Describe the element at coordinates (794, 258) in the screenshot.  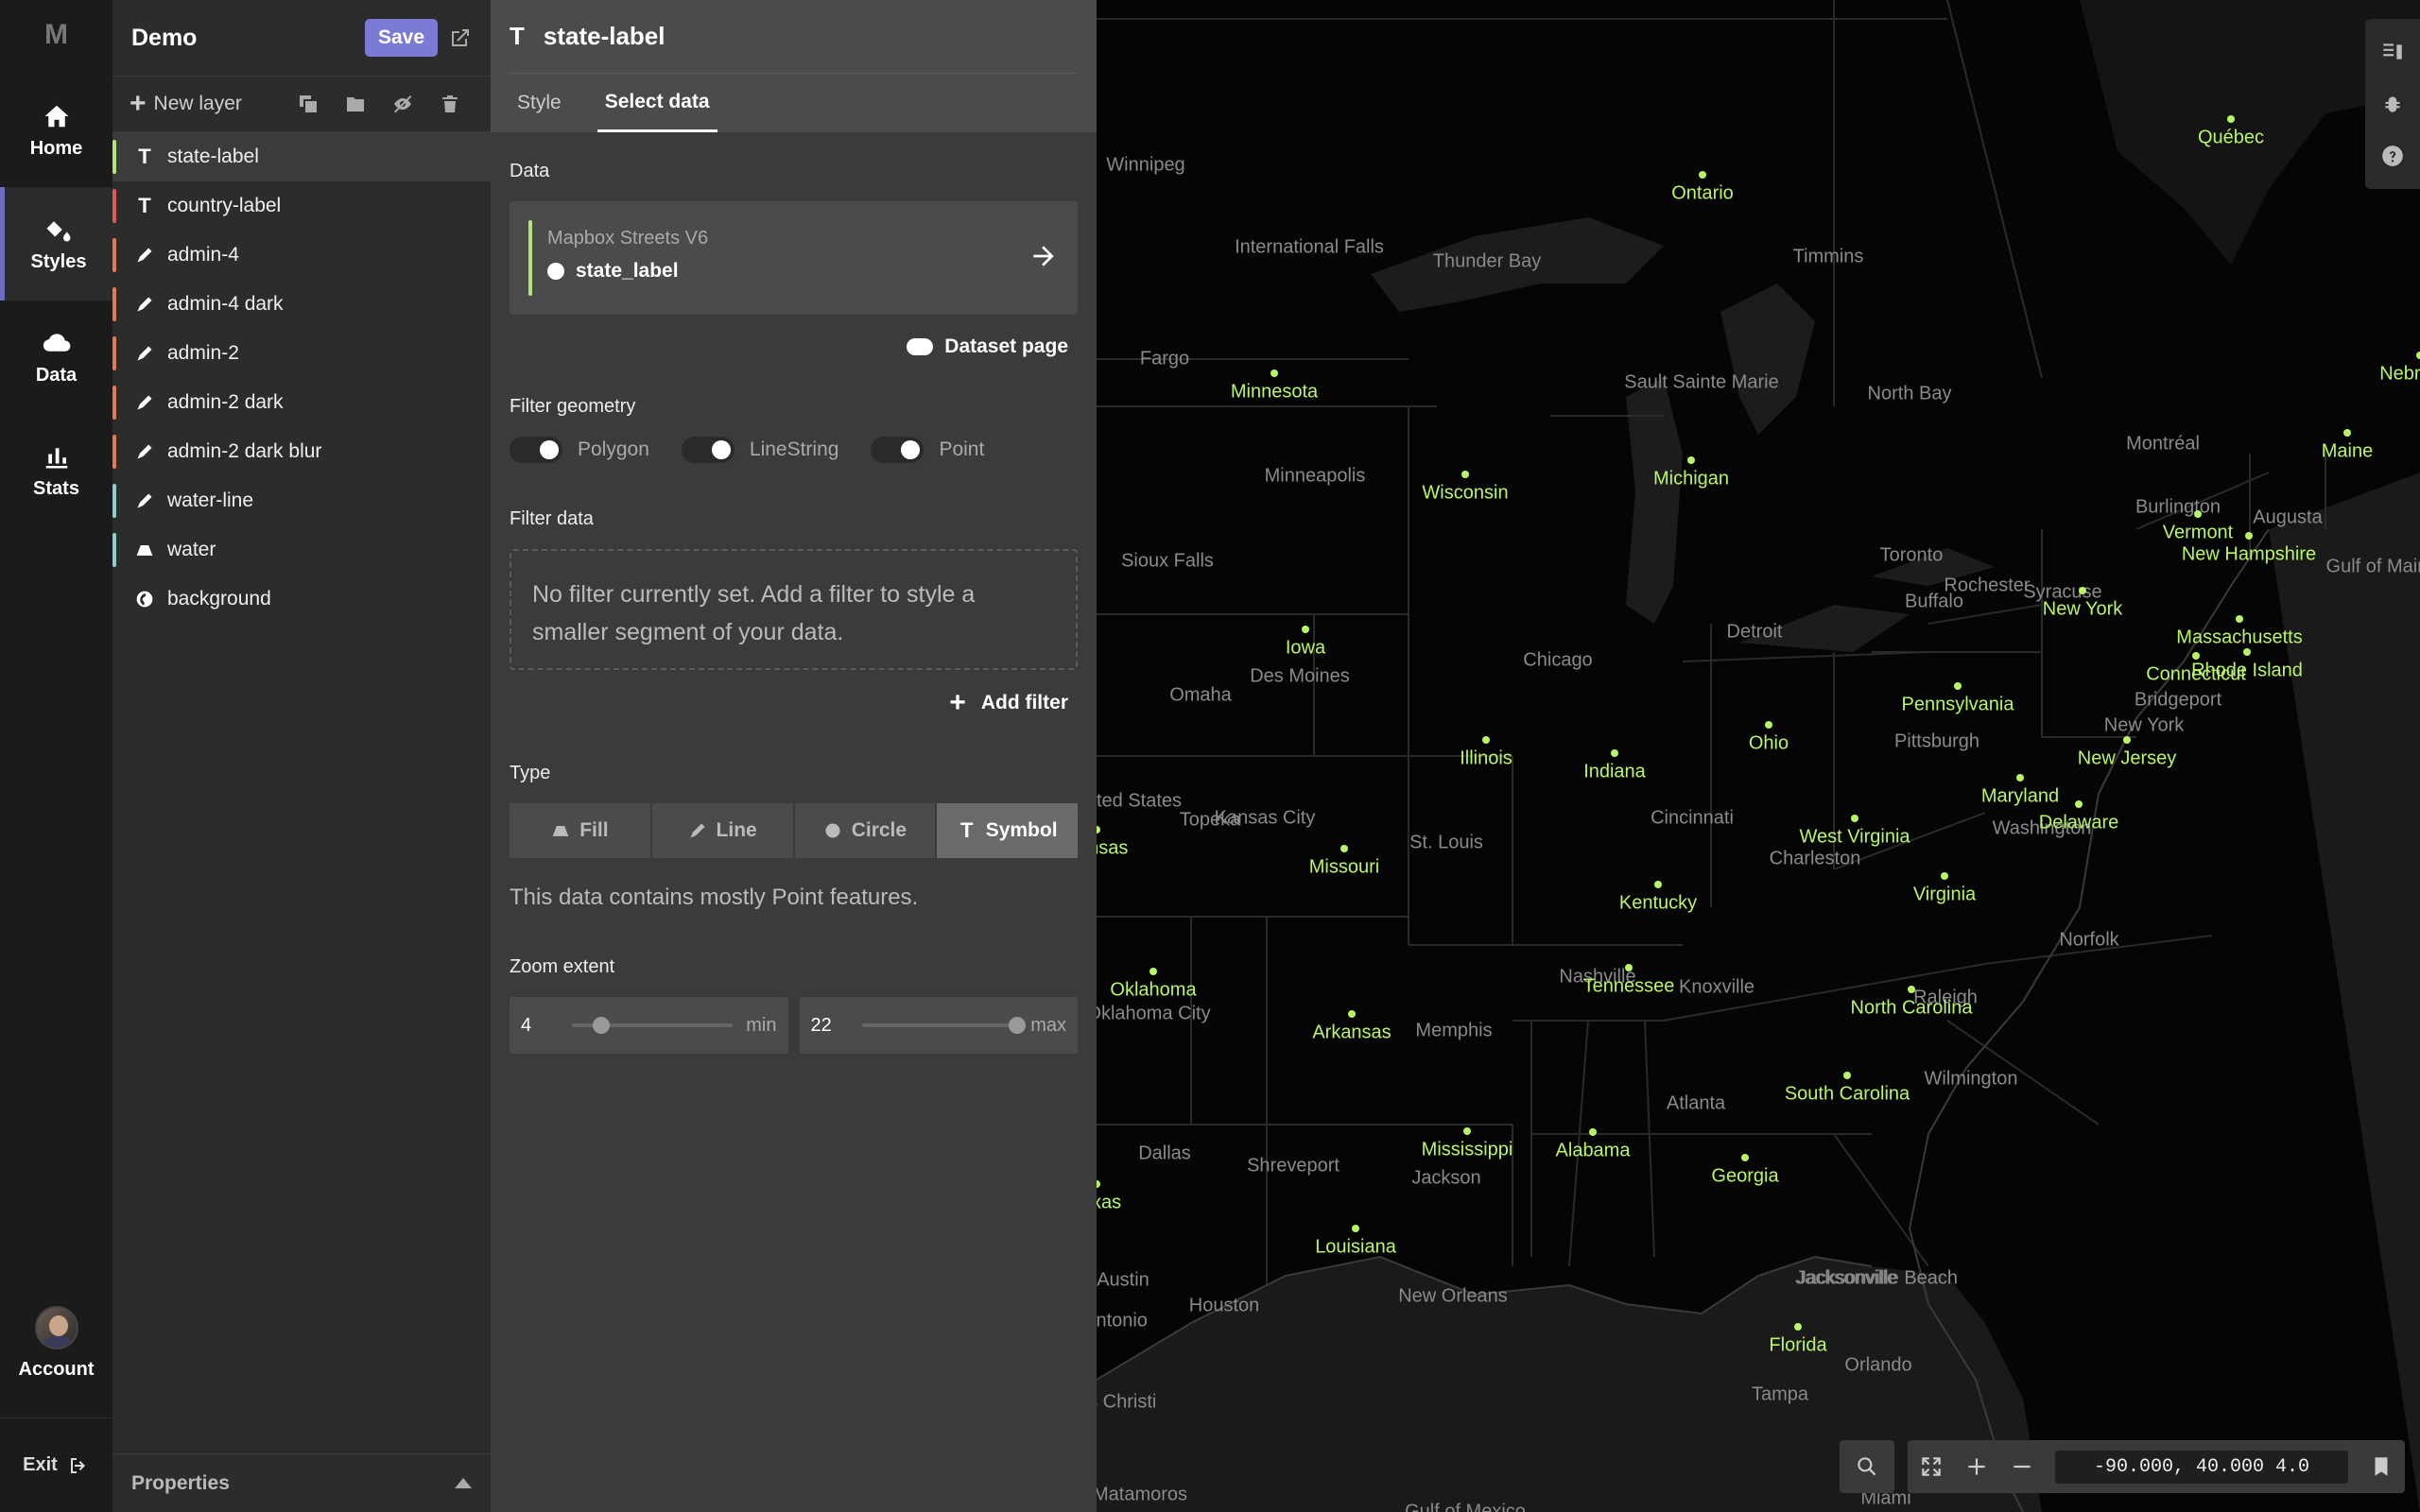
I see `source-selector: Mapbox Streets V6 state_label` at that location.